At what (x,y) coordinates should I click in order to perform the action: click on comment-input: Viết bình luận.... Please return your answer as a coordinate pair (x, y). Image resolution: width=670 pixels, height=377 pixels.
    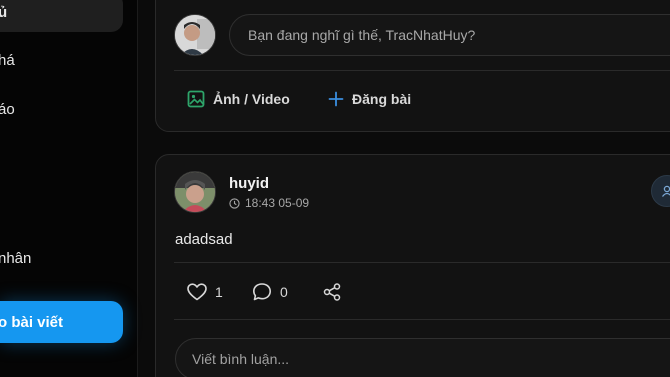
    Looking at the image, I should click on (422, 357).